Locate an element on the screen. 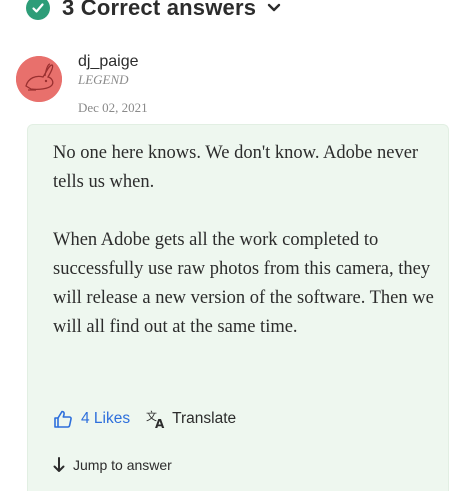  thumbs-up-icon is located at coordinates (63, 419).